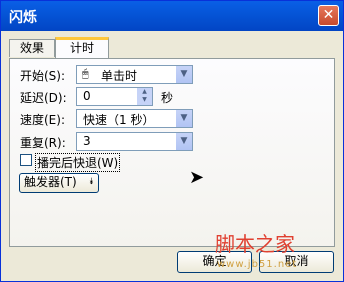 The height and width of the screenshot is (282, 344). What do you see at coordinates (167, 98) in the screenshot?
I see `delay-unit: 秒` at bounding box center [167, 98].